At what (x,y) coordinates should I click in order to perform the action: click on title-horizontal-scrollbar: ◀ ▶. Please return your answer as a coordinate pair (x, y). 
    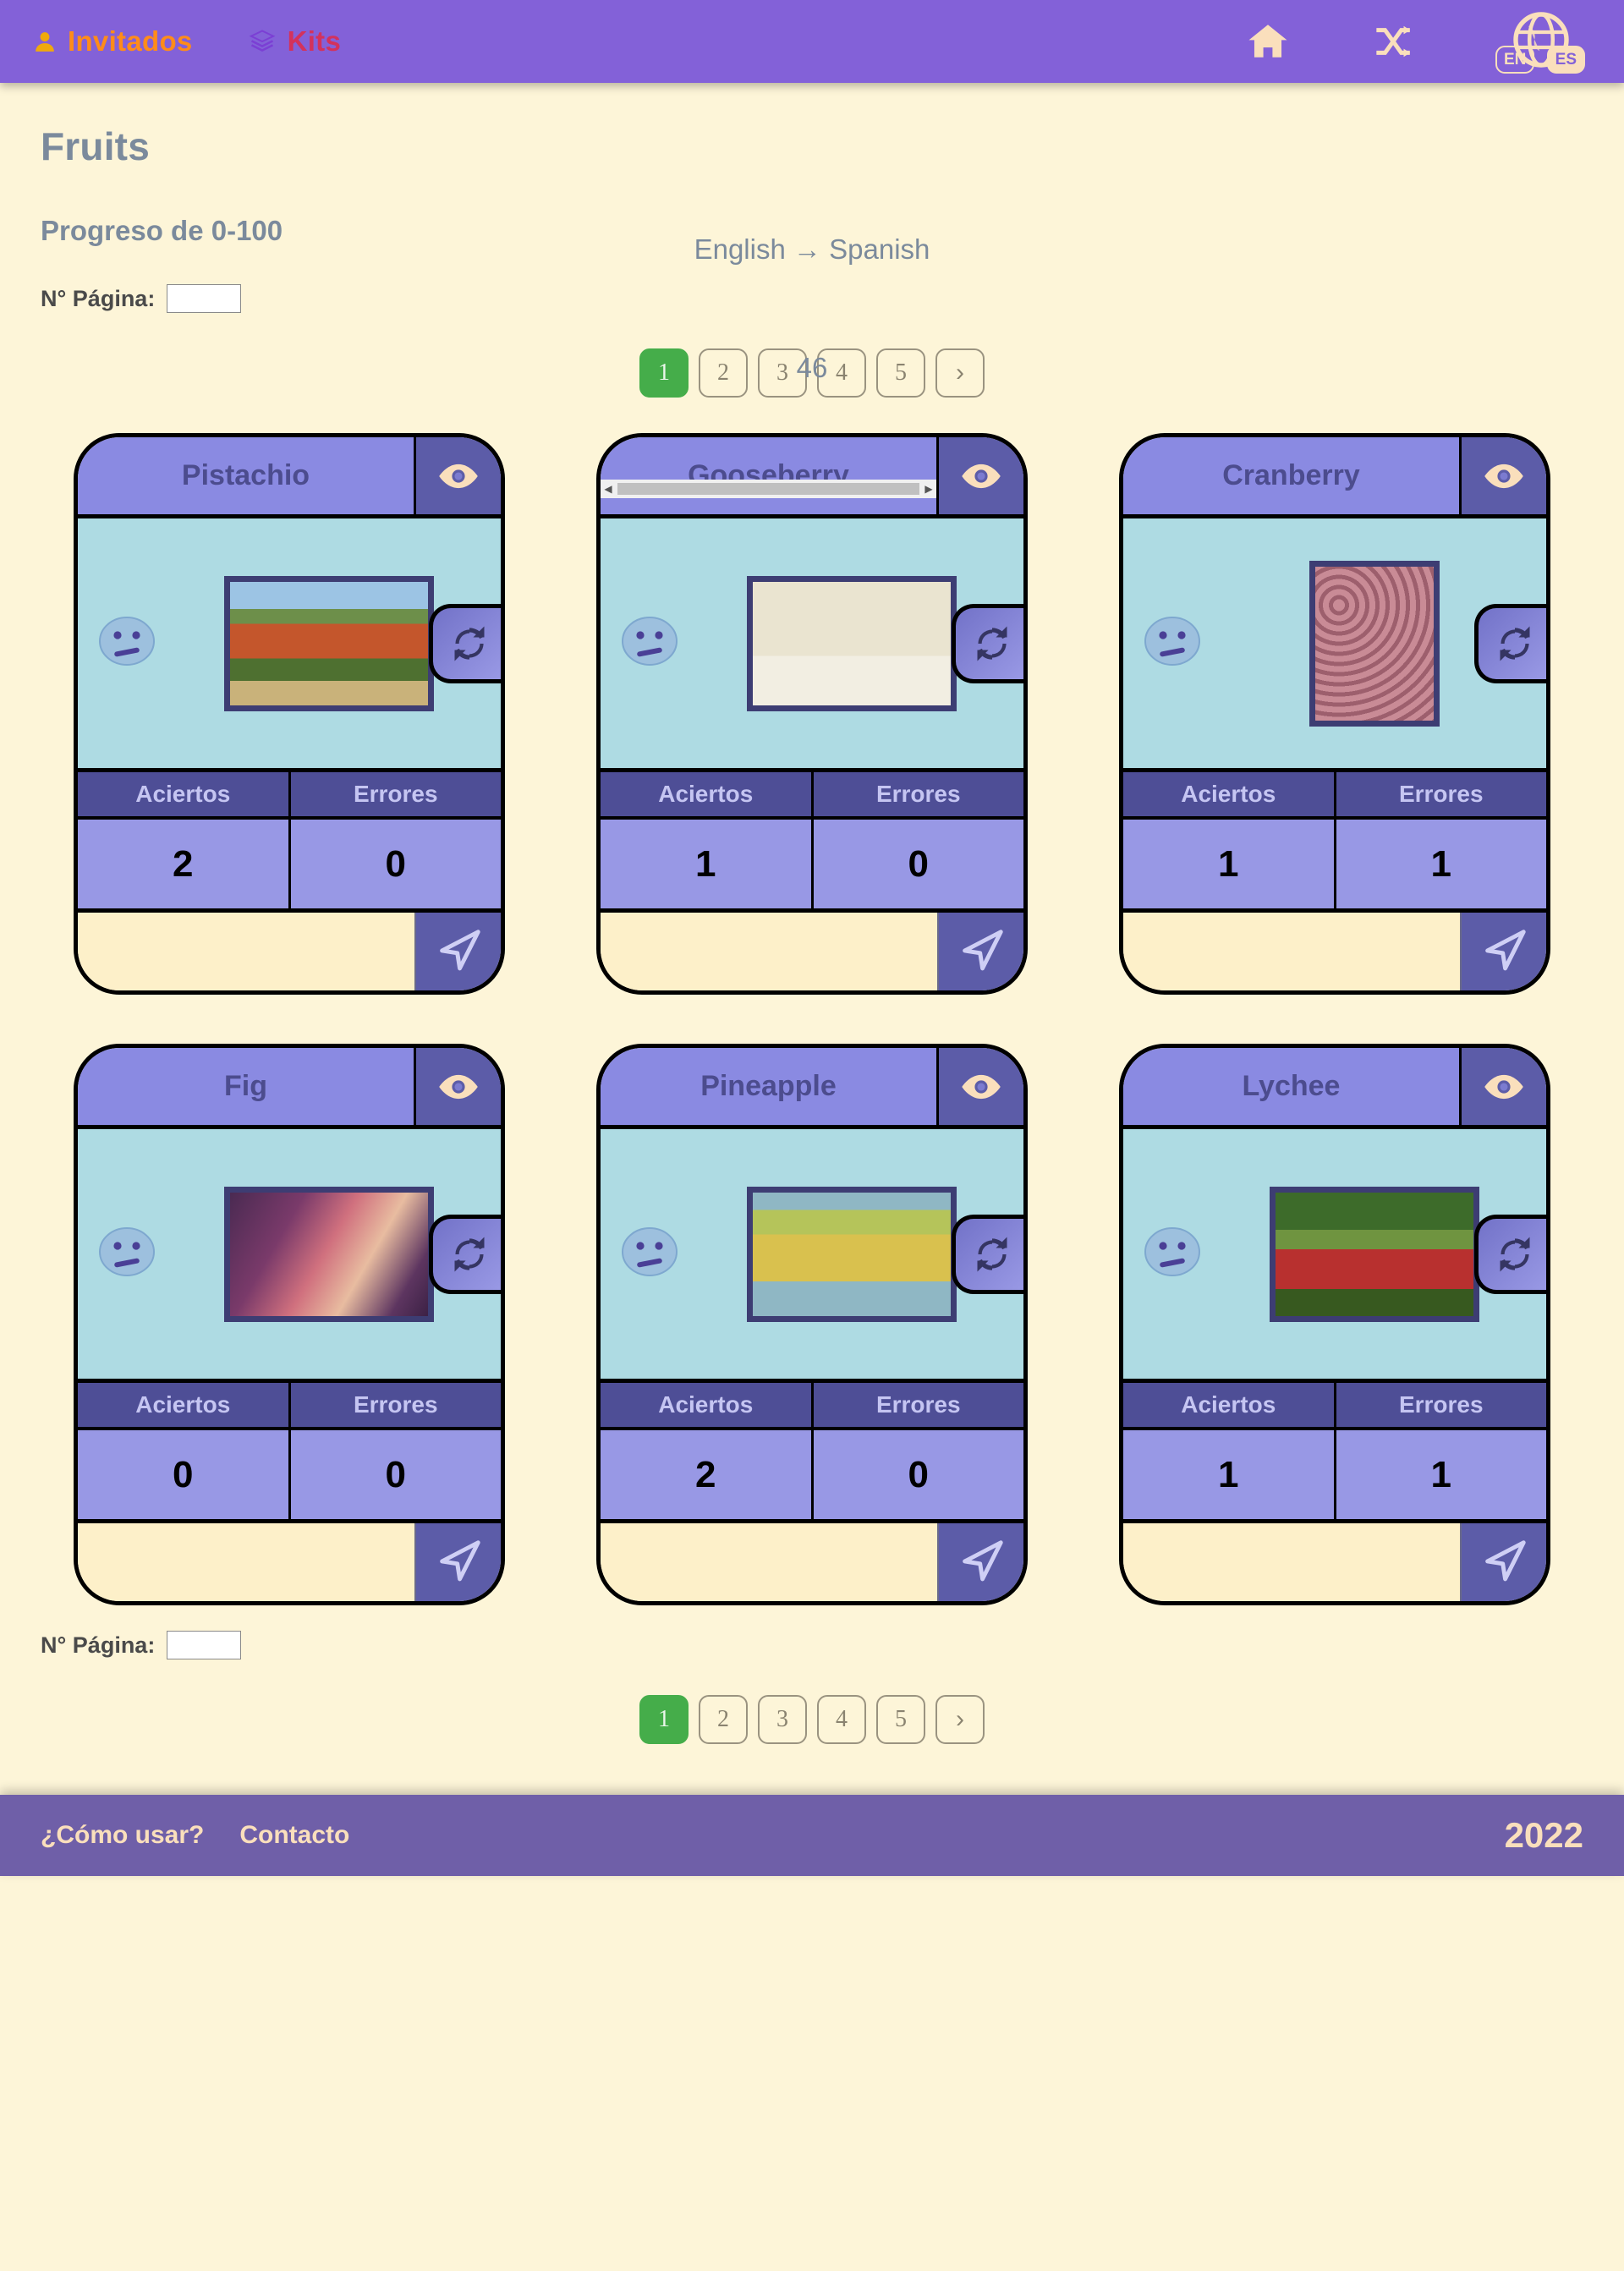
    Looking at the image, I should click on (769, 489).